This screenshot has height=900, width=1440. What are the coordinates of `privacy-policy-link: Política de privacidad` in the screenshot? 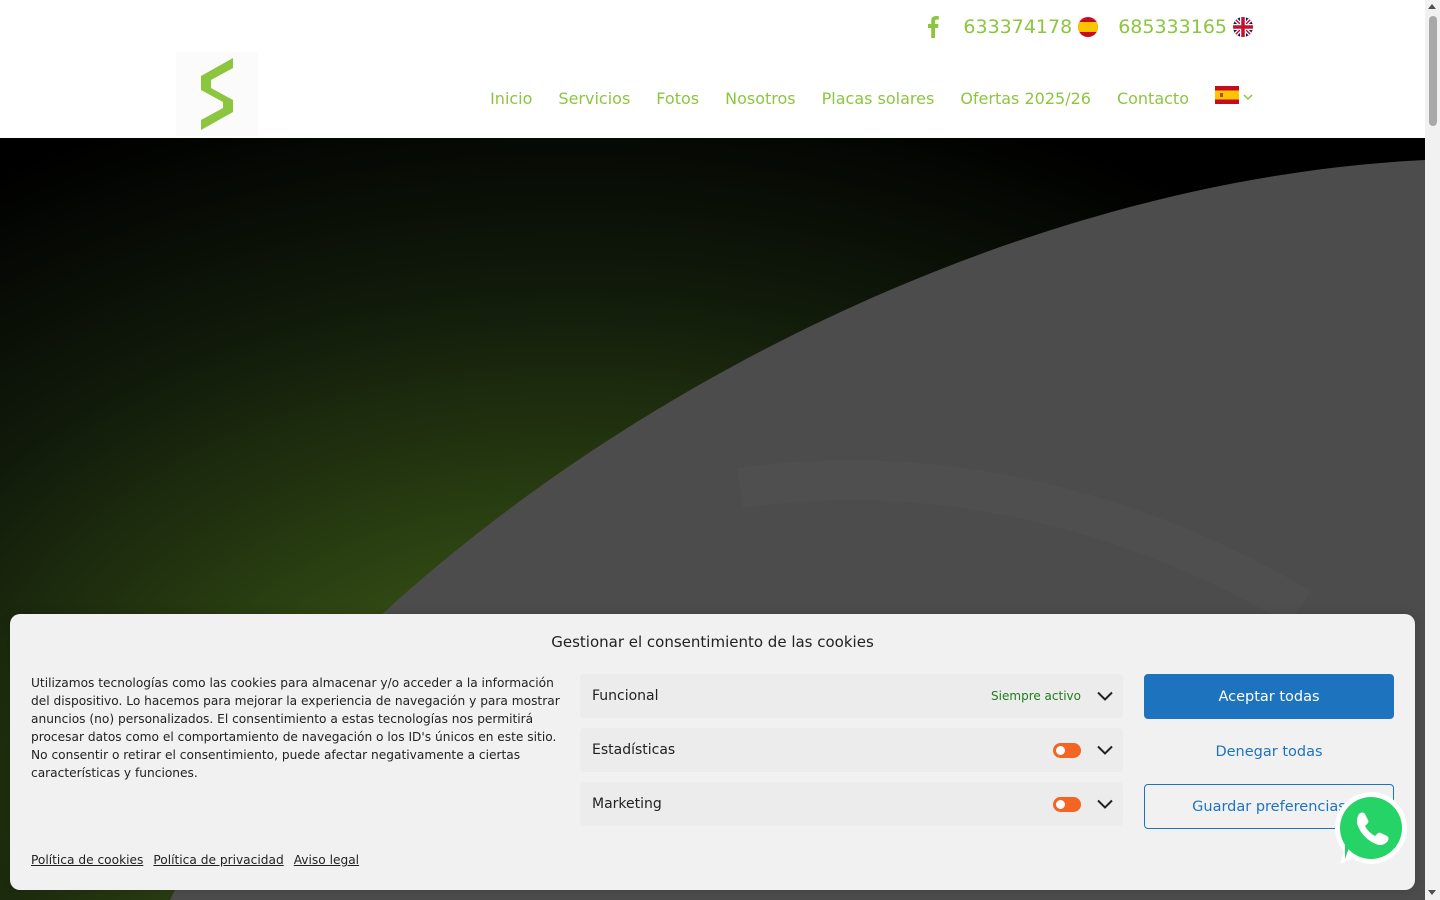 It's located at (218, 860).